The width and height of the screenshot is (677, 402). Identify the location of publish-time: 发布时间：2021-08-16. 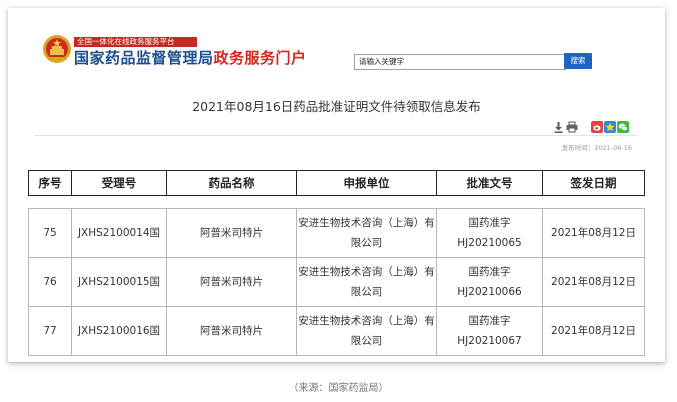
(597, 147).